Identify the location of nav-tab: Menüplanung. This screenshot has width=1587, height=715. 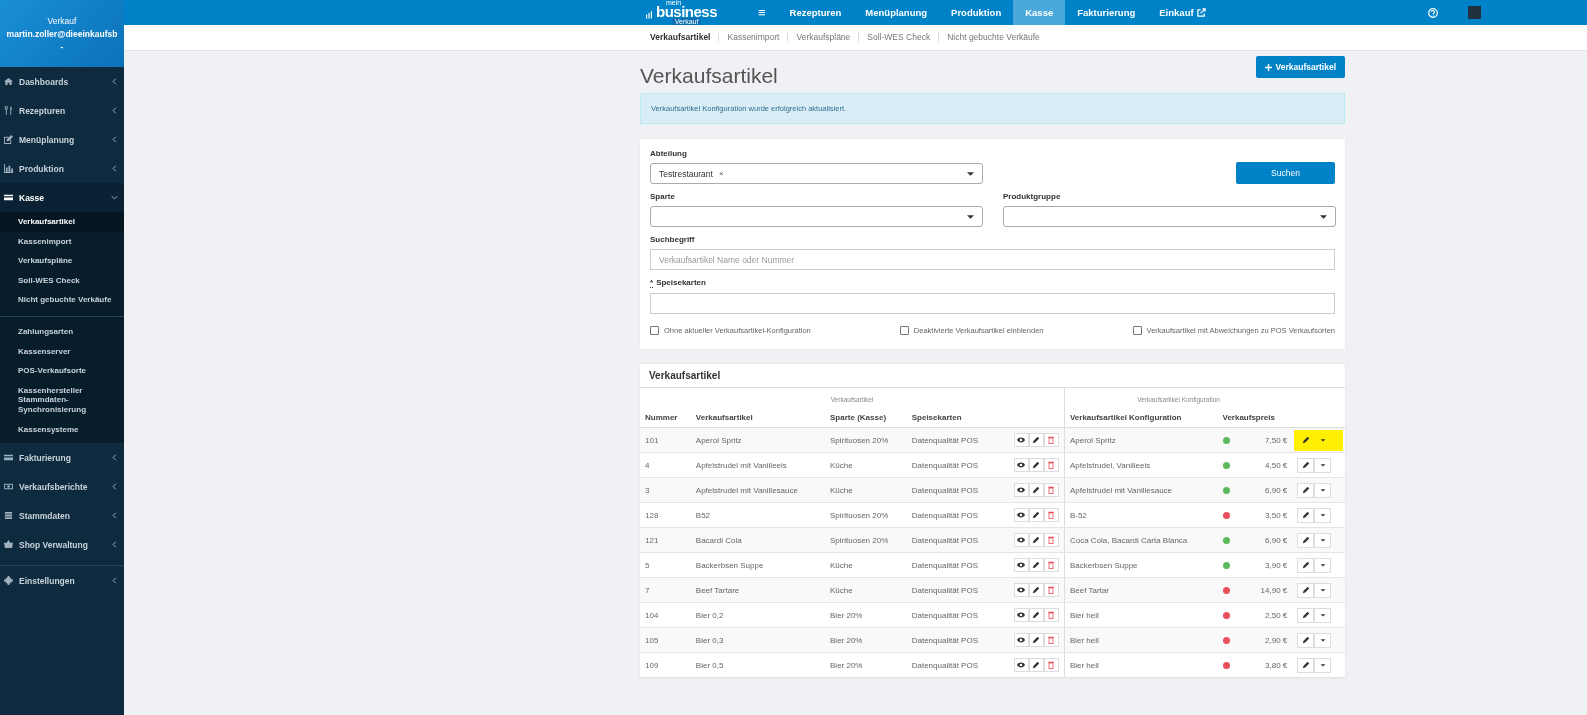
(896, 12).